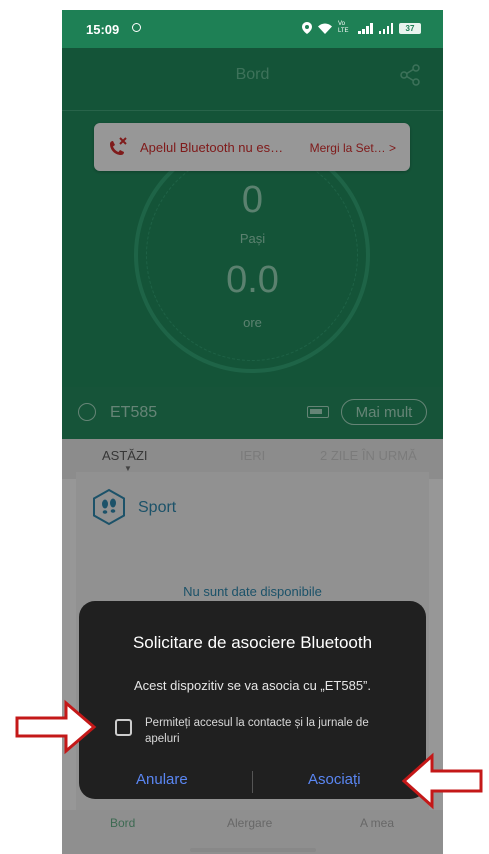 This screenshot has height=854, width=489. I want to click on contacts-access-checkbox, so click(123, 727).